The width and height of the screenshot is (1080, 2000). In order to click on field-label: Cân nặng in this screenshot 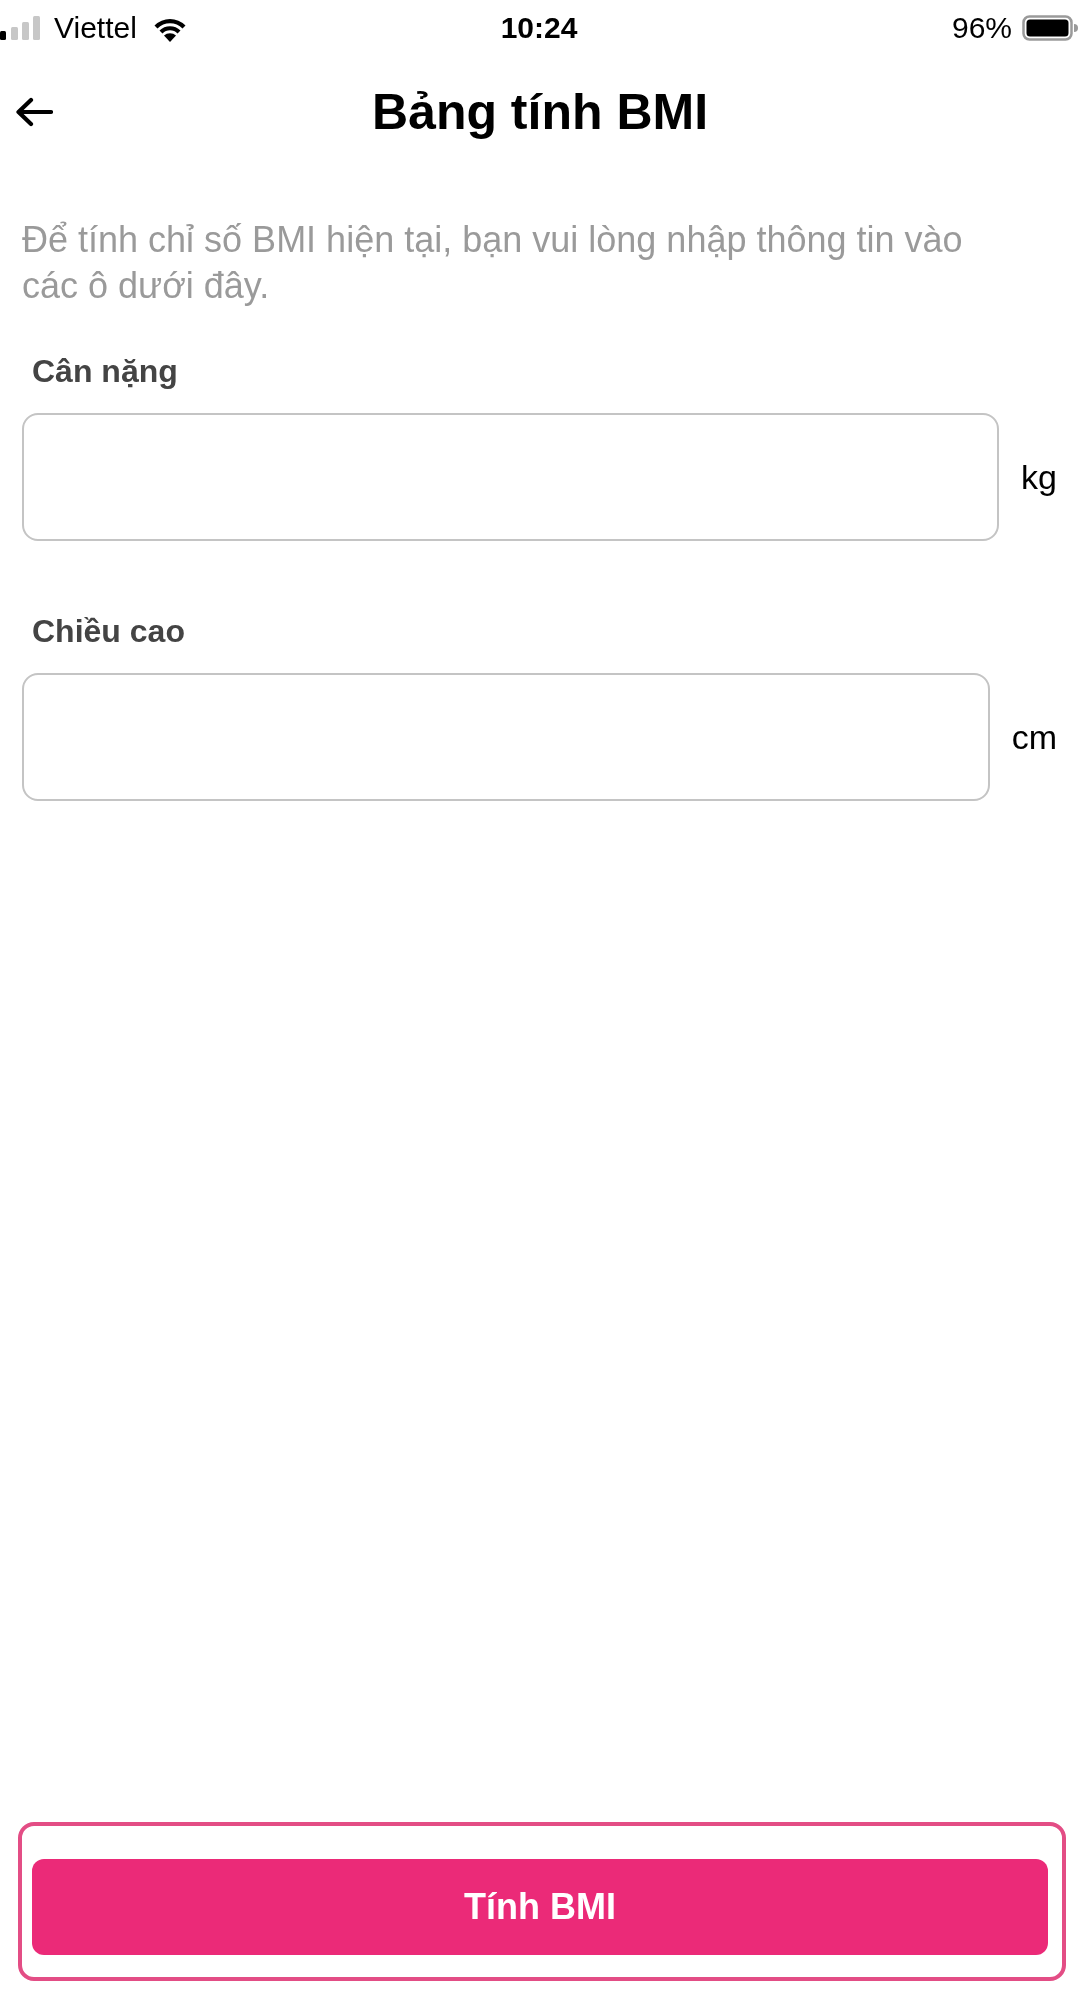, I will do `click(105, 371)`.